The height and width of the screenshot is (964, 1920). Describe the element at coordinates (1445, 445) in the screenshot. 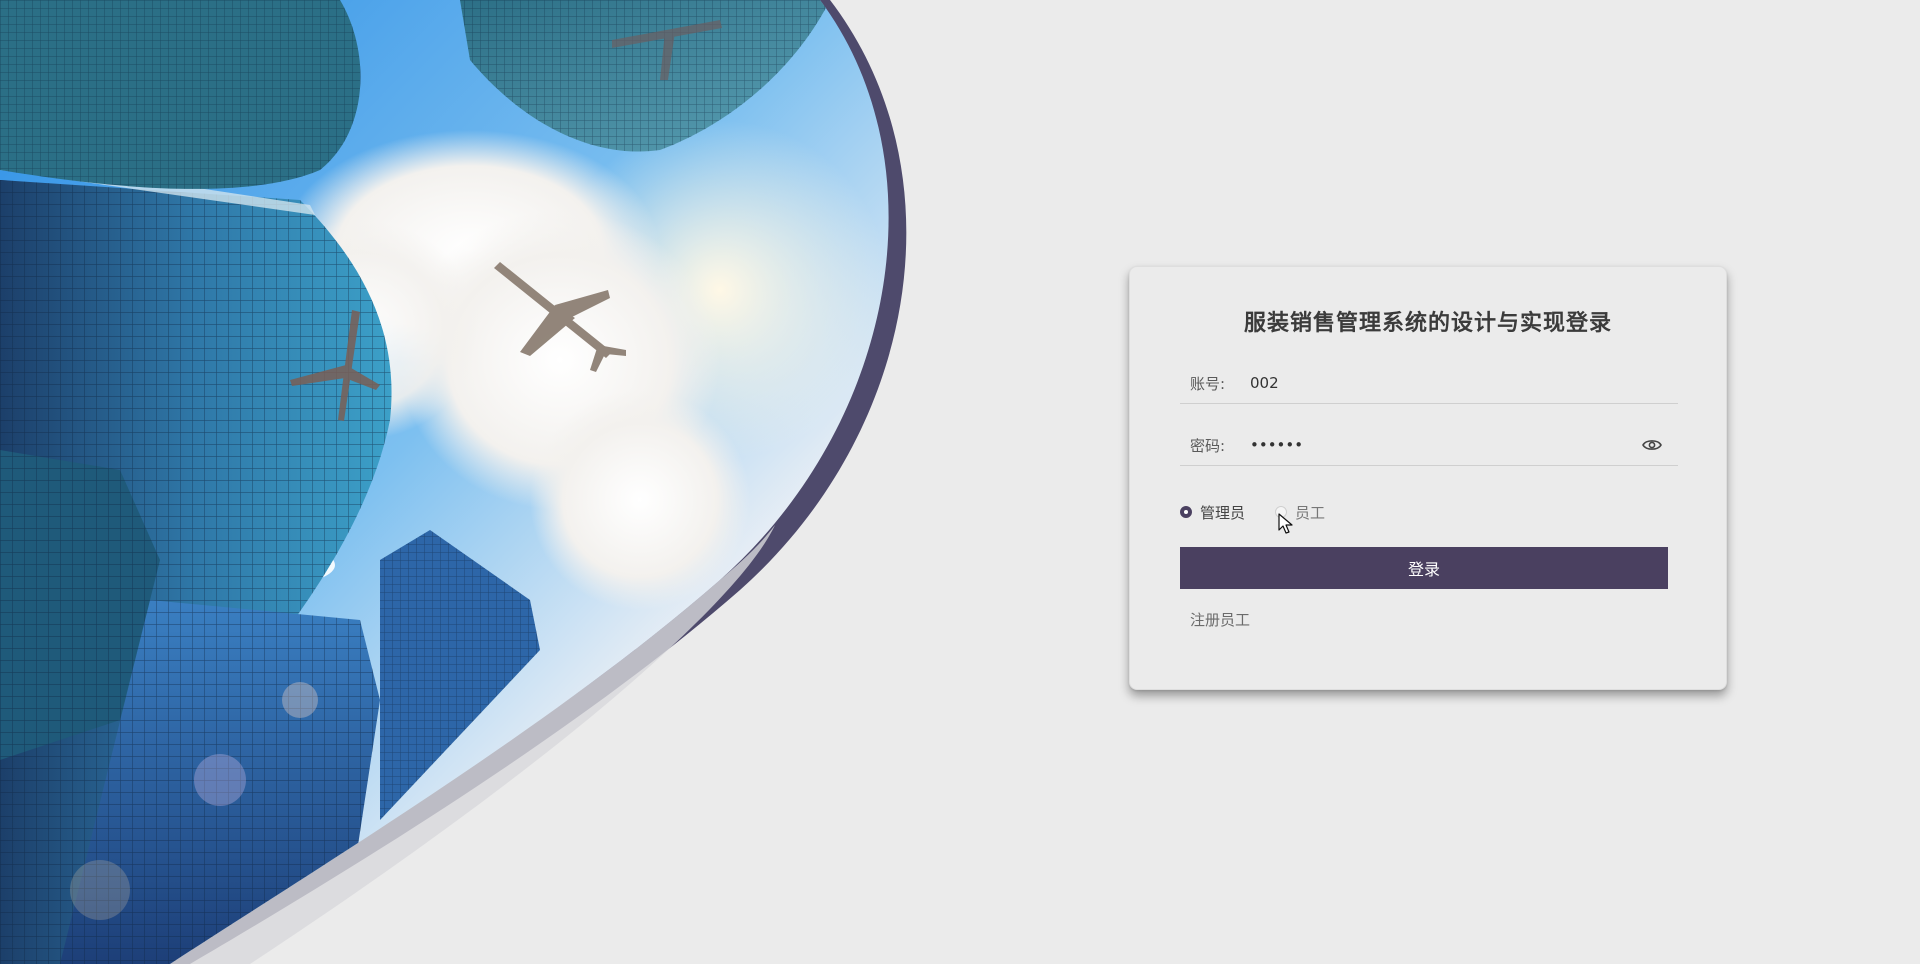

I see `password-input` at that location.